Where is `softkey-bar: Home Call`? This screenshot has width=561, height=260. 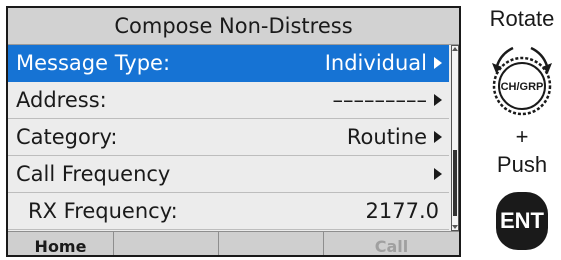
softkey-bar: Home Call is located at coordinates (233, 243).